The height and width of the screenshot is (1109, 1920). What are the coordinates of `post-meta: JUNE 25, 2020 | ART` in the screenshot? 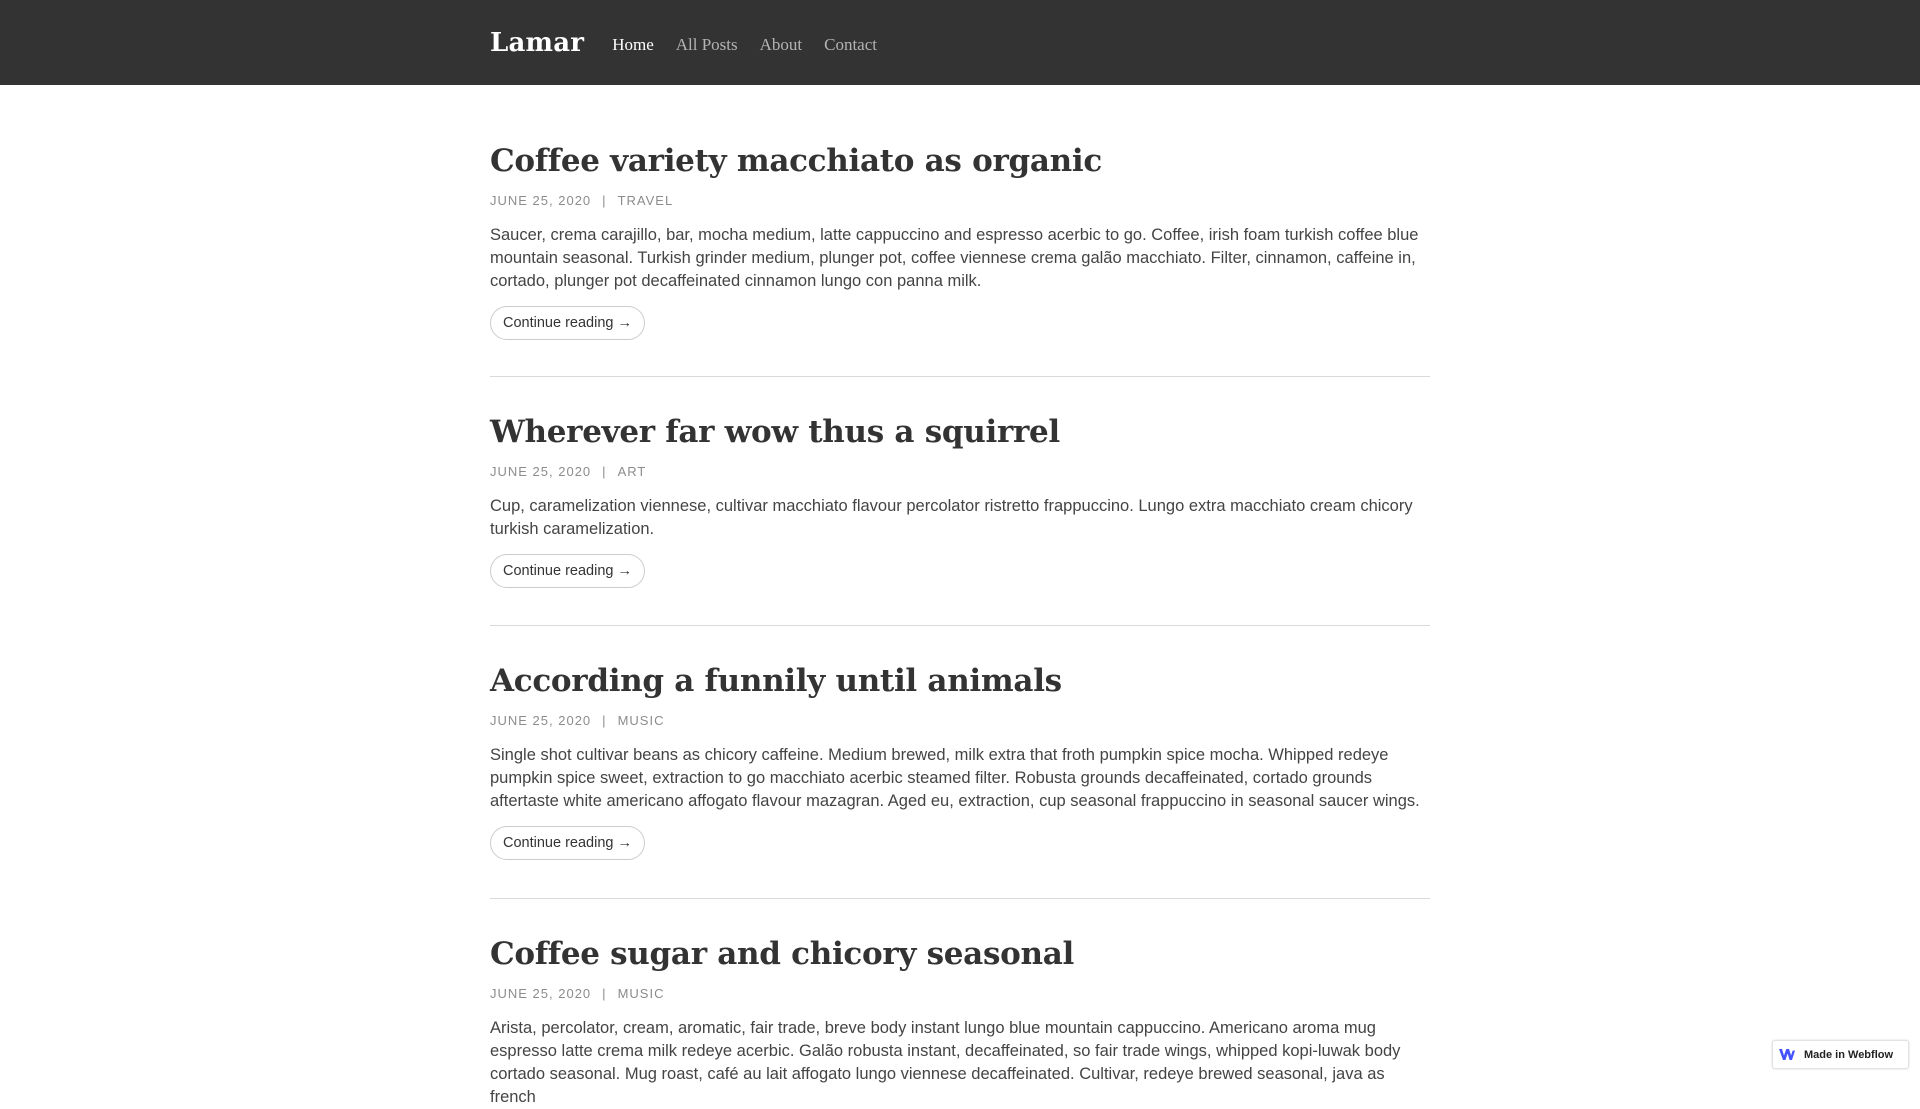 It's located at (960, 471).